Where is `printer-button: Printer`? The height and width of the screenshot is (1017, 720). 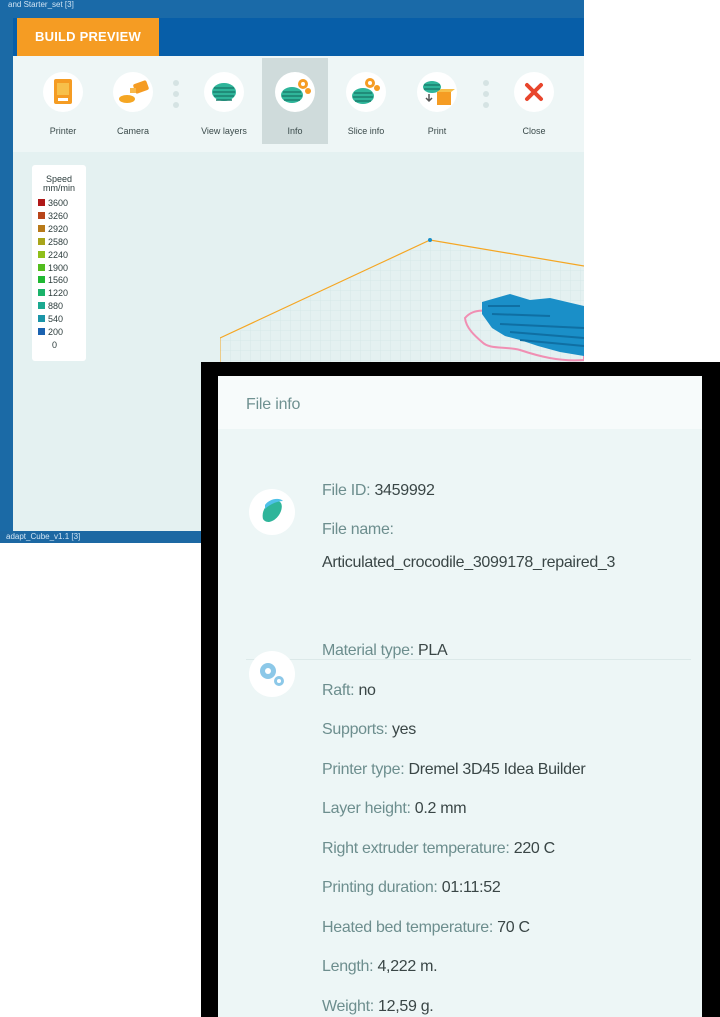 printer-button: Printer is located at coordinates (63, 101).